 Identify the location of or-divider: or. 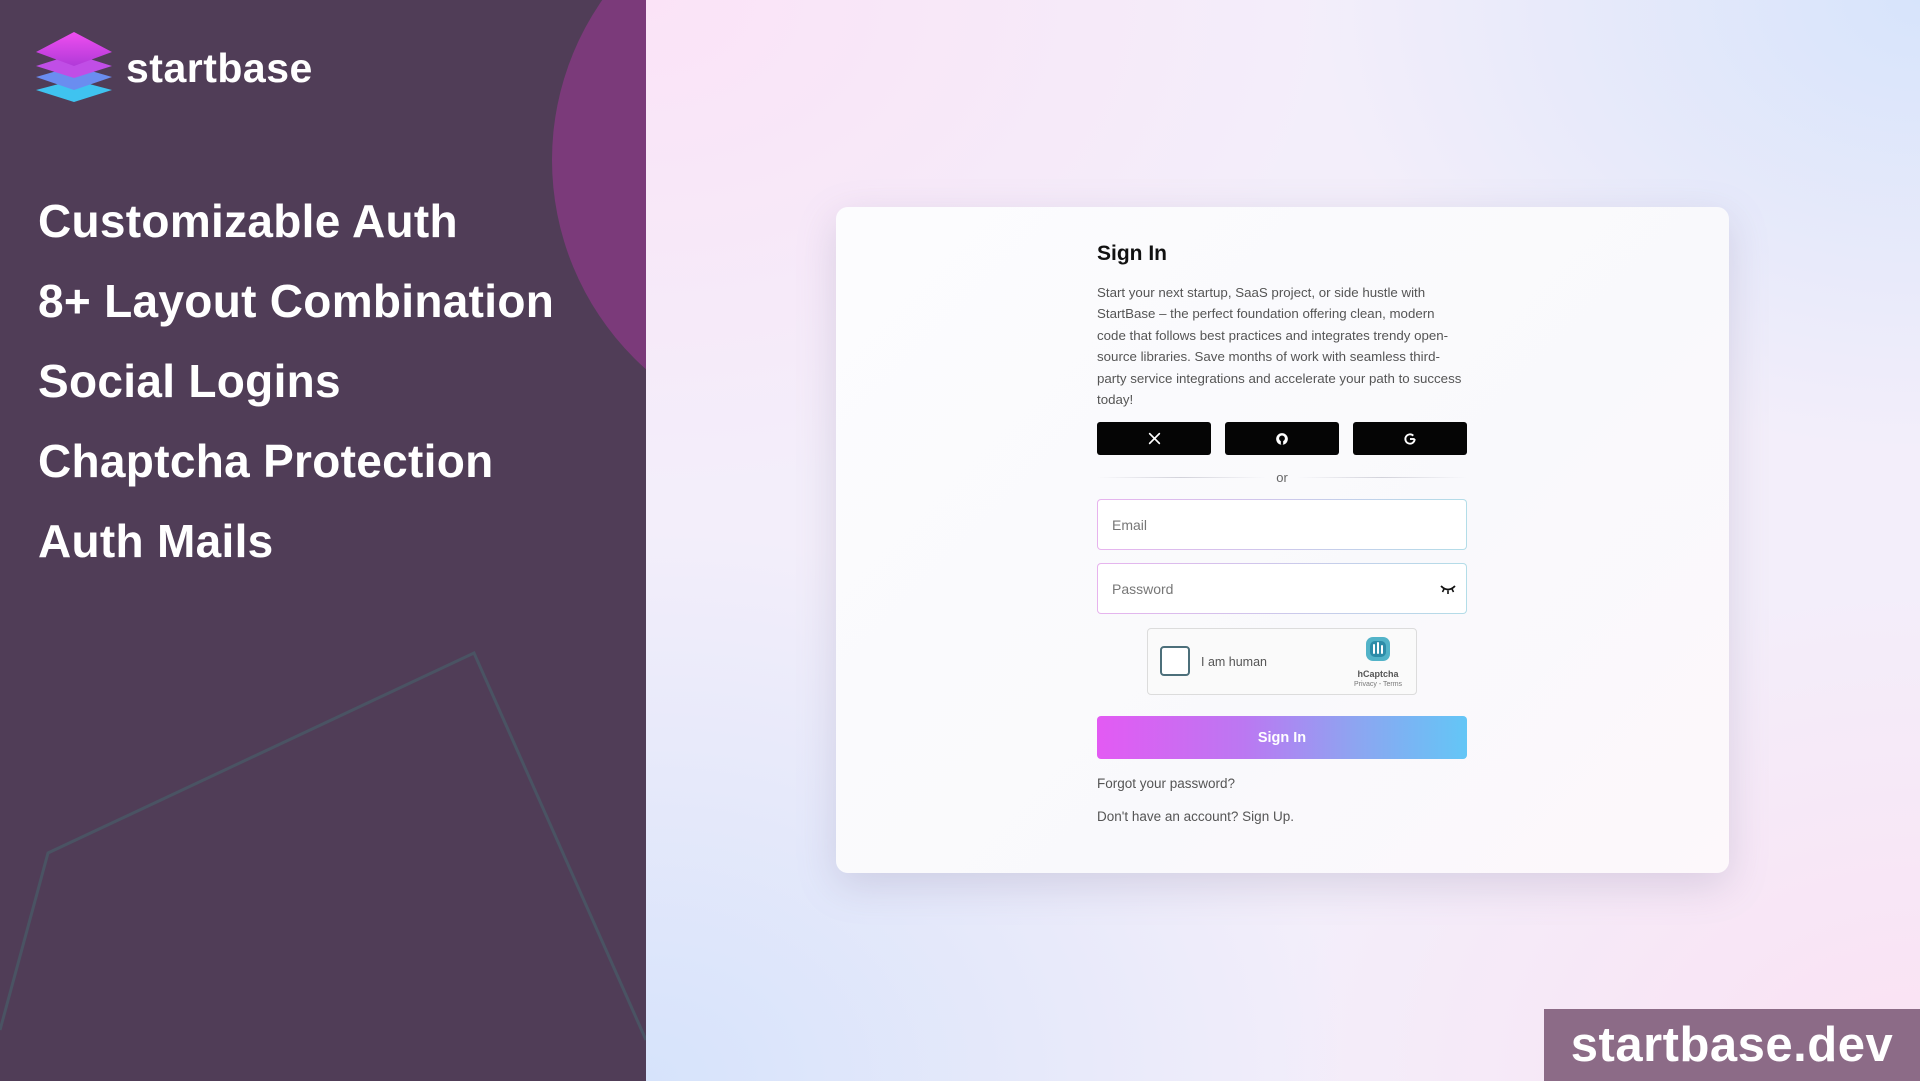
(1282, 477).